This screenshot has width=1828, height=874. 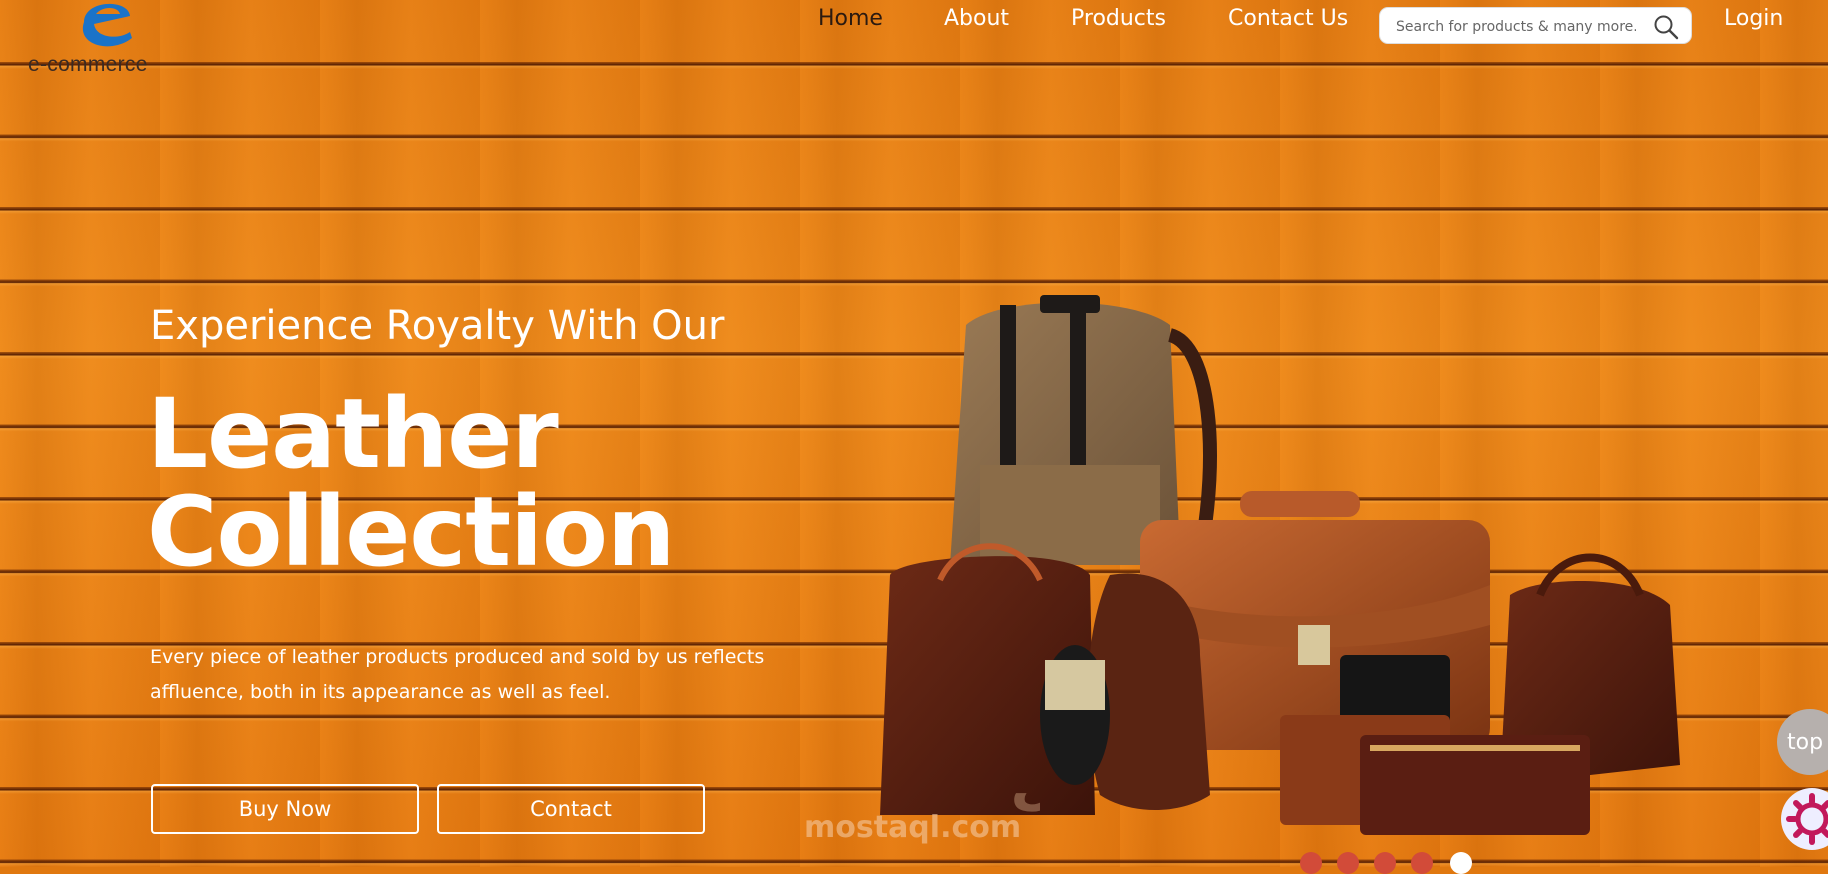 What do you see at coordinates (913, 827) in the screenshot?
I see `watermark-url: mostaql.com` at bounding box center [913, 827].